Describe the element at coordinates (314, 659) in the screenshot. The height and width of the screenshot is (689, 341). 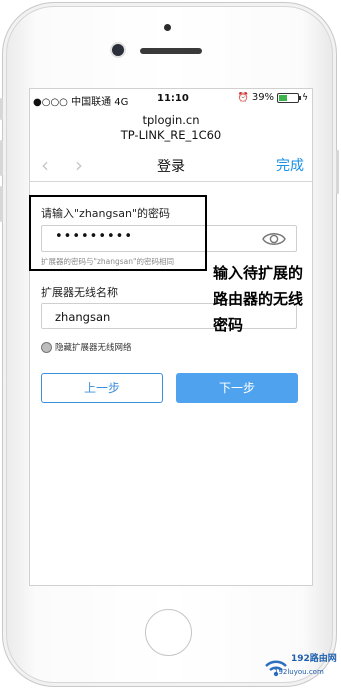
I see `watermark-brand: 192路由网` at that location.